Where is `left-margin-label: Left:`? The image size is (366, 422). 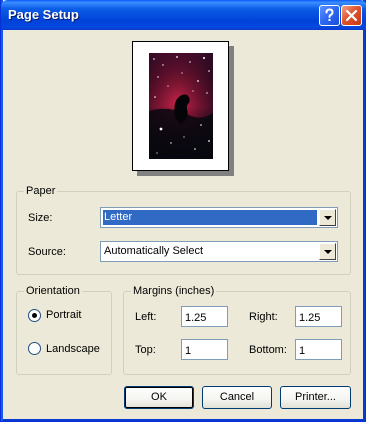 left-margin-label: Left: is located at coordinates (146, 317).